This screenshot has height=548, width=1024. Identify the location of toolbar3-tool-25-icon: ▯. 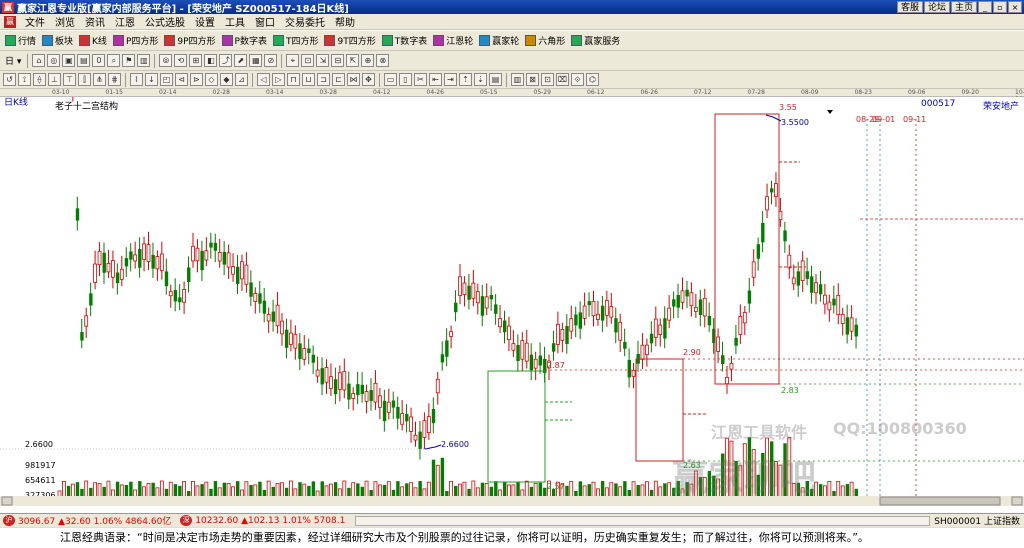
(405, 79).